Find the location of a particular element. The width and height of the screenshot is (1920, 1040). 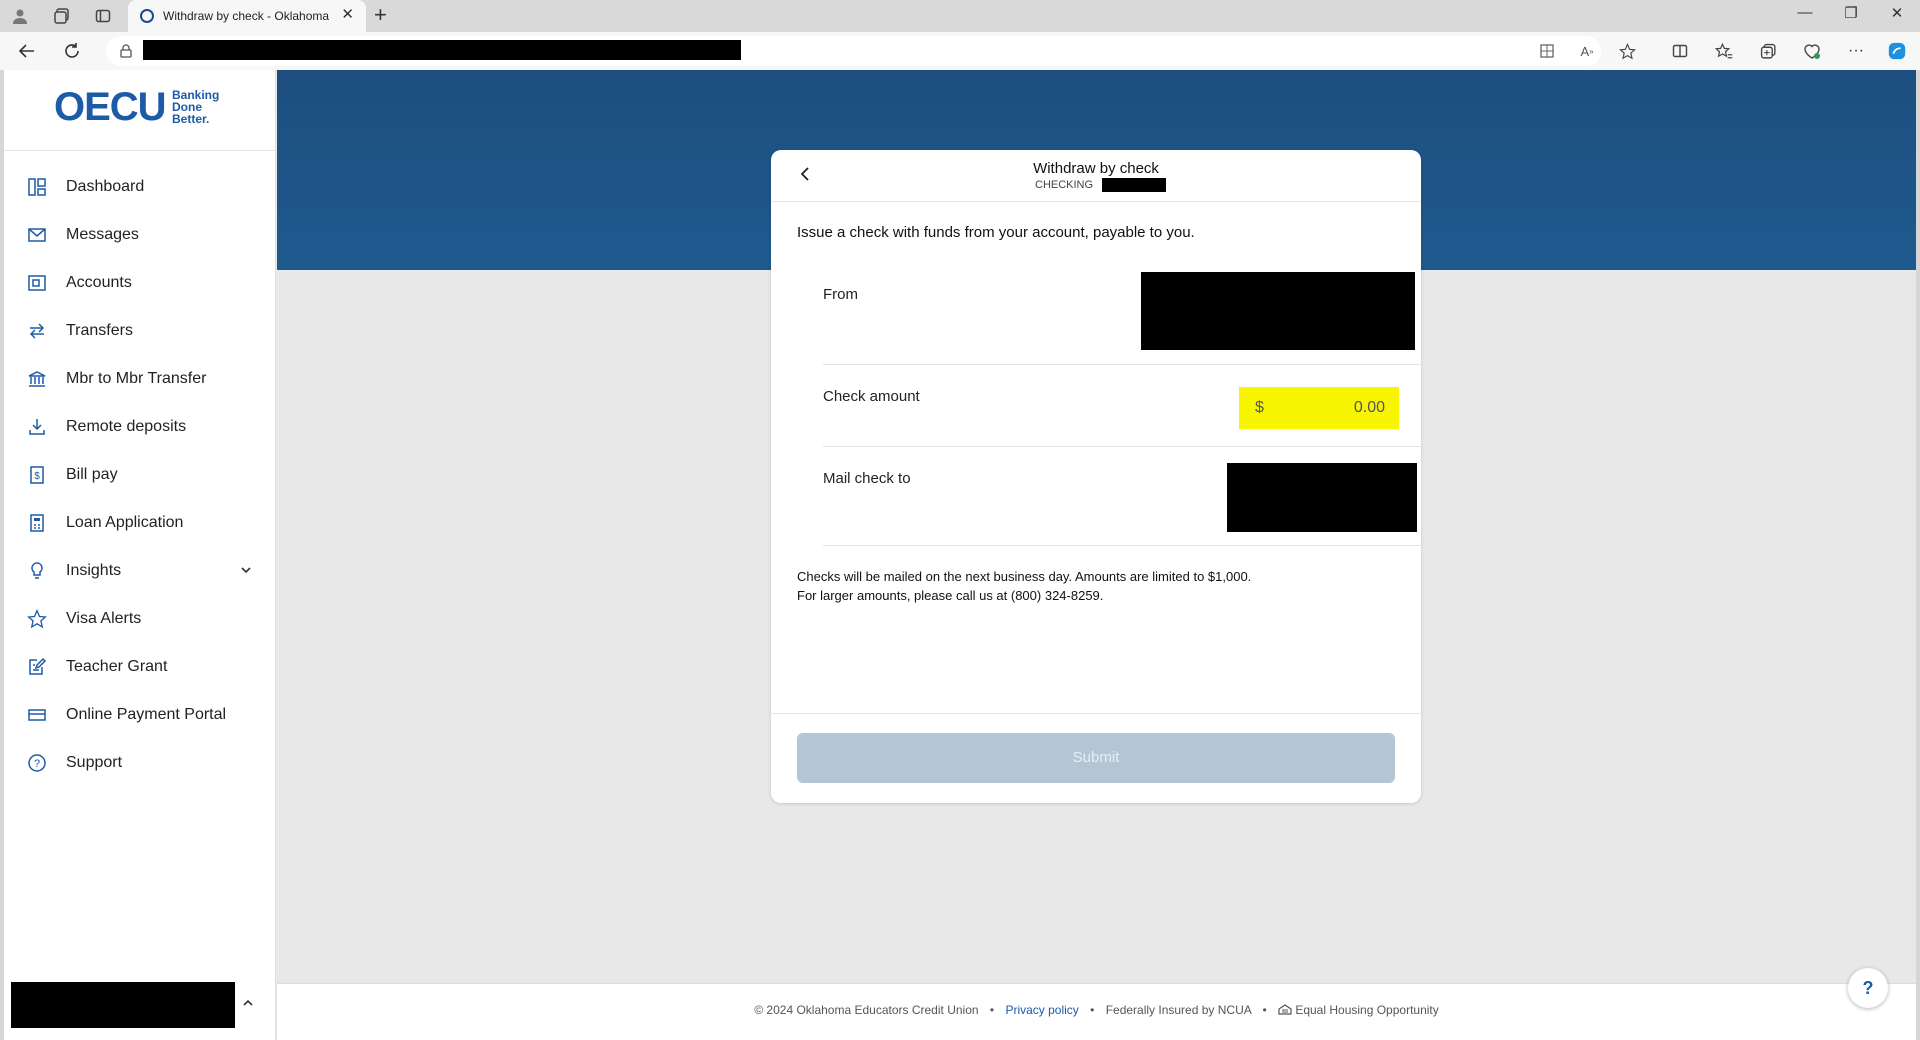

sidebar-item-label: Support is located at coordinates (94, 762).